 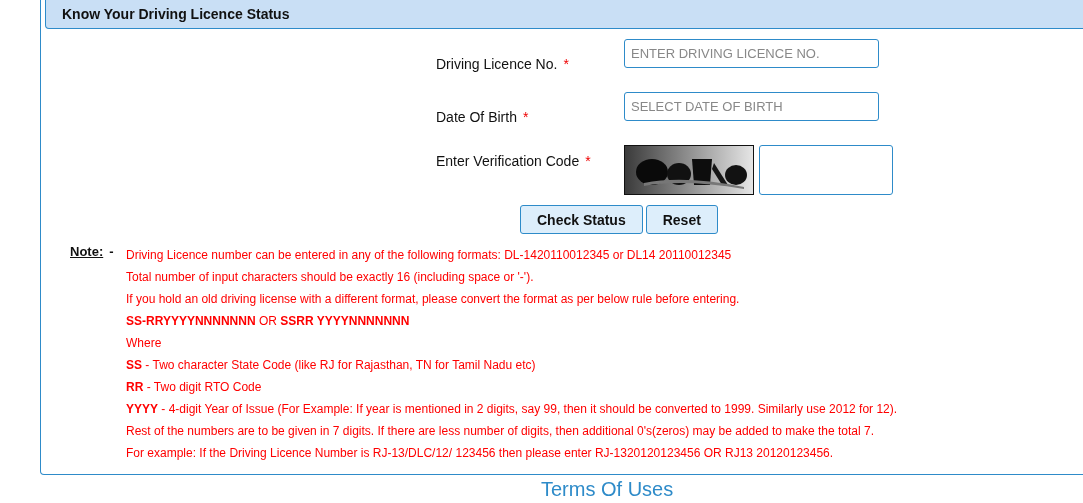 I want to click on note-line: Total number of input characters should be exactly 16 (including space or '-')., so click(x=330, y=277).